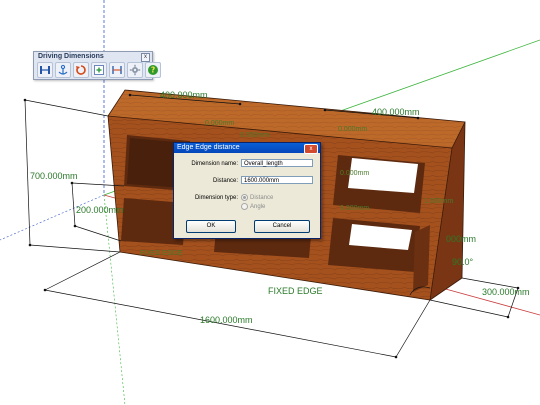  I want to click on dim-inner-c: 0.000mm, so click(354, 173).